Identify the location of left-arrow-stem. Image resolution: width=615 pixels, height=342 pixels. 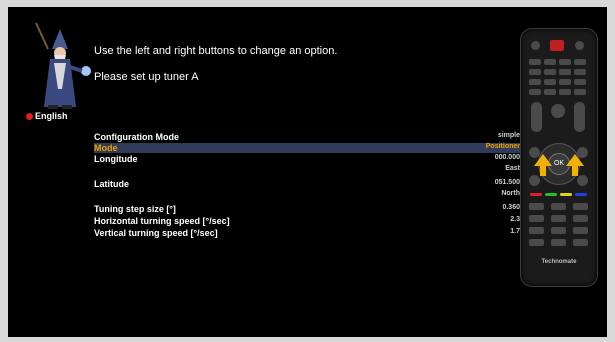
(543, 171).